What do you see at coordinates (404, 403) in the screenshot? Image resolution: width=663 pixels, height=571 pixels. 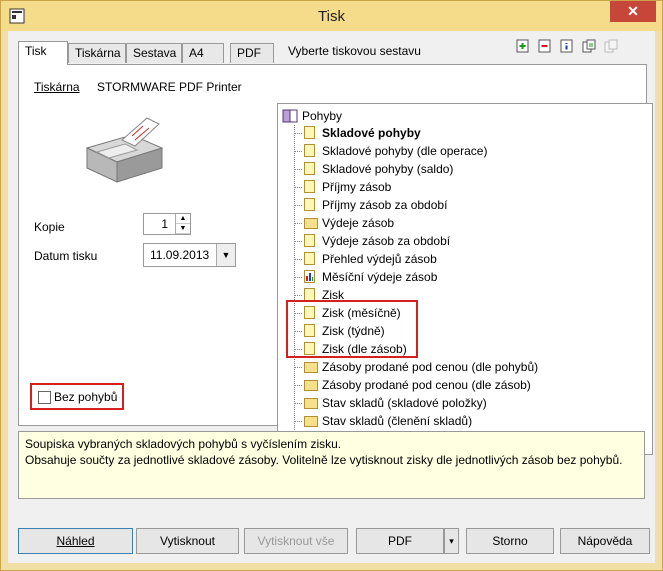 I see `tree-item-label: Stav skladů (skladové položky)` at bounding box center [404, 403].